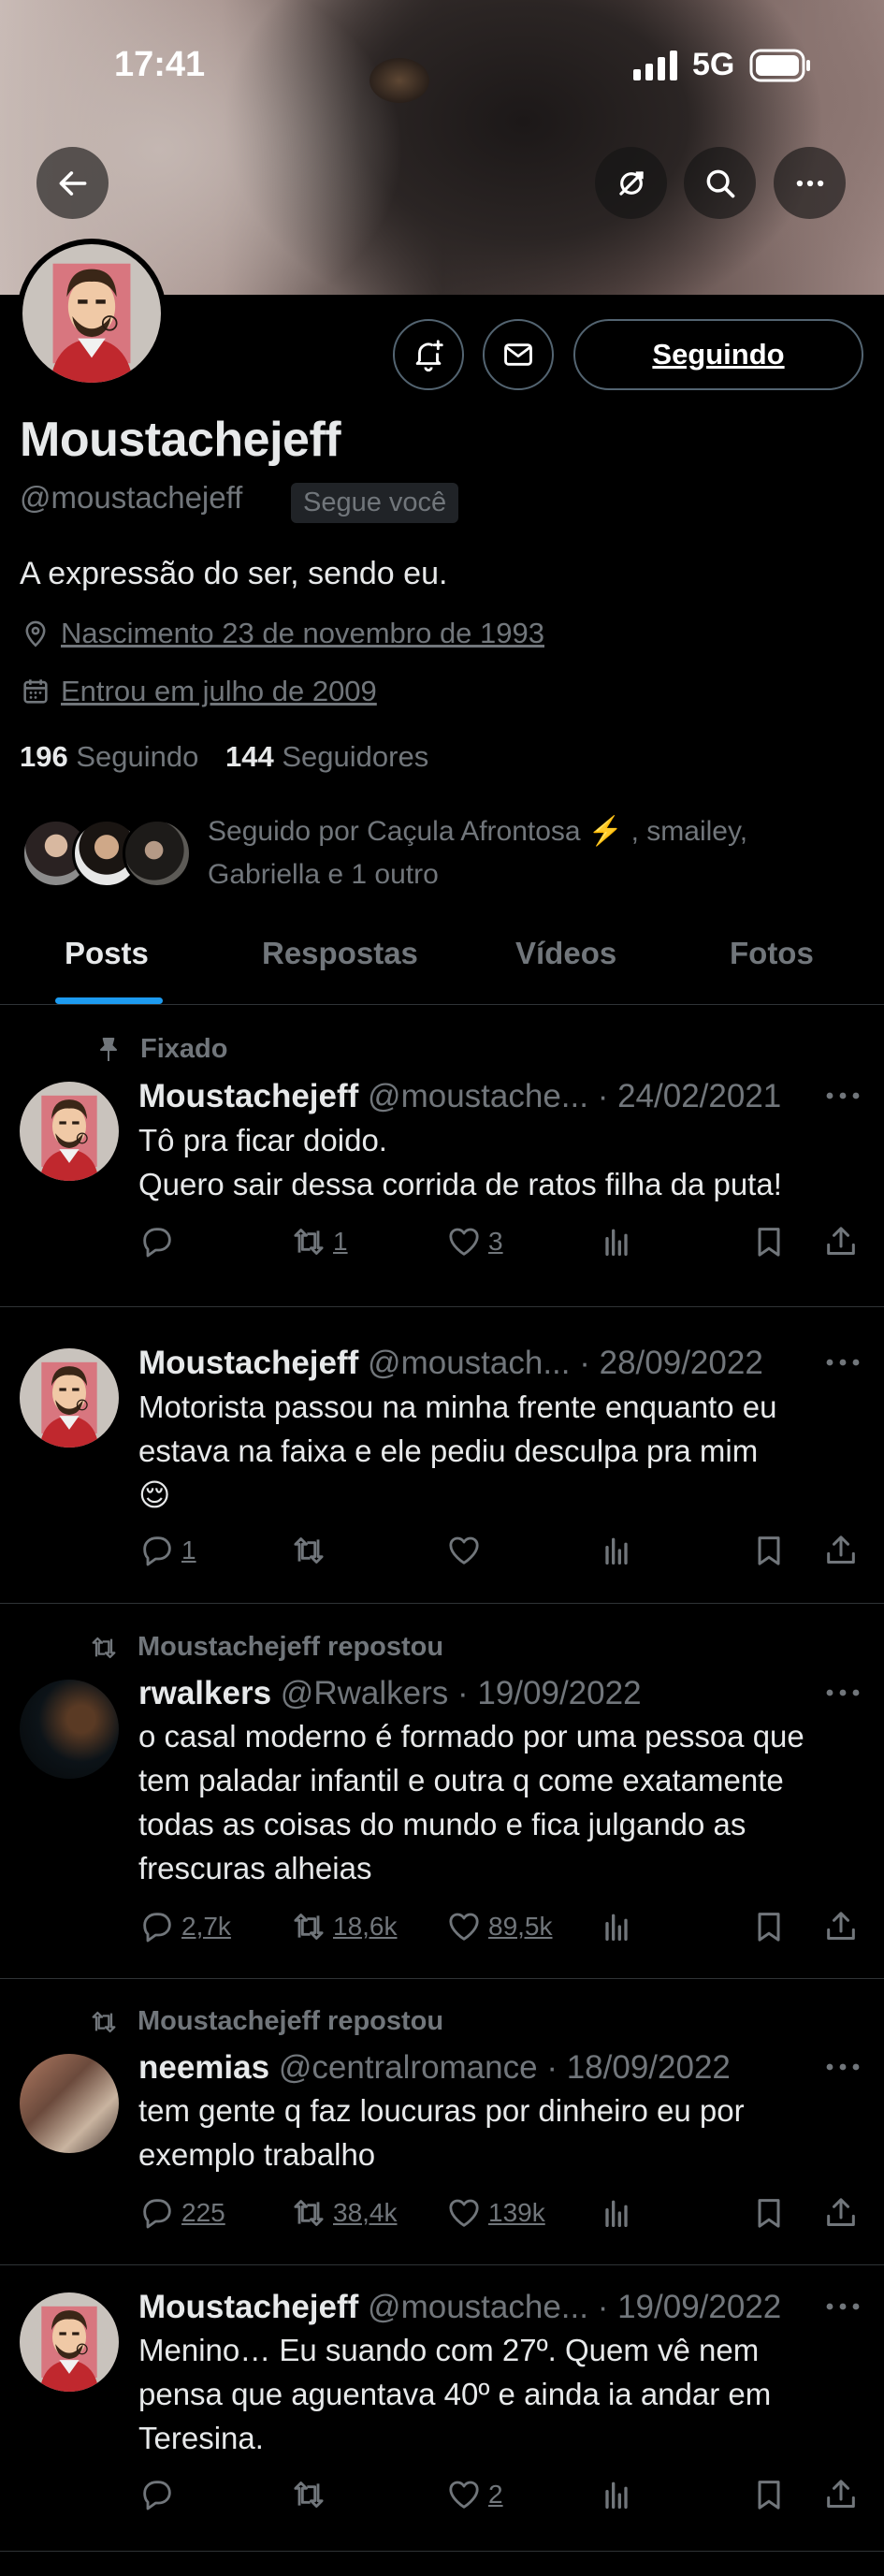  Describe the element at coordinates (234, 573) in the screenshot. I see `profile-bio: A expressão do ser, sendo eu.` at that location.